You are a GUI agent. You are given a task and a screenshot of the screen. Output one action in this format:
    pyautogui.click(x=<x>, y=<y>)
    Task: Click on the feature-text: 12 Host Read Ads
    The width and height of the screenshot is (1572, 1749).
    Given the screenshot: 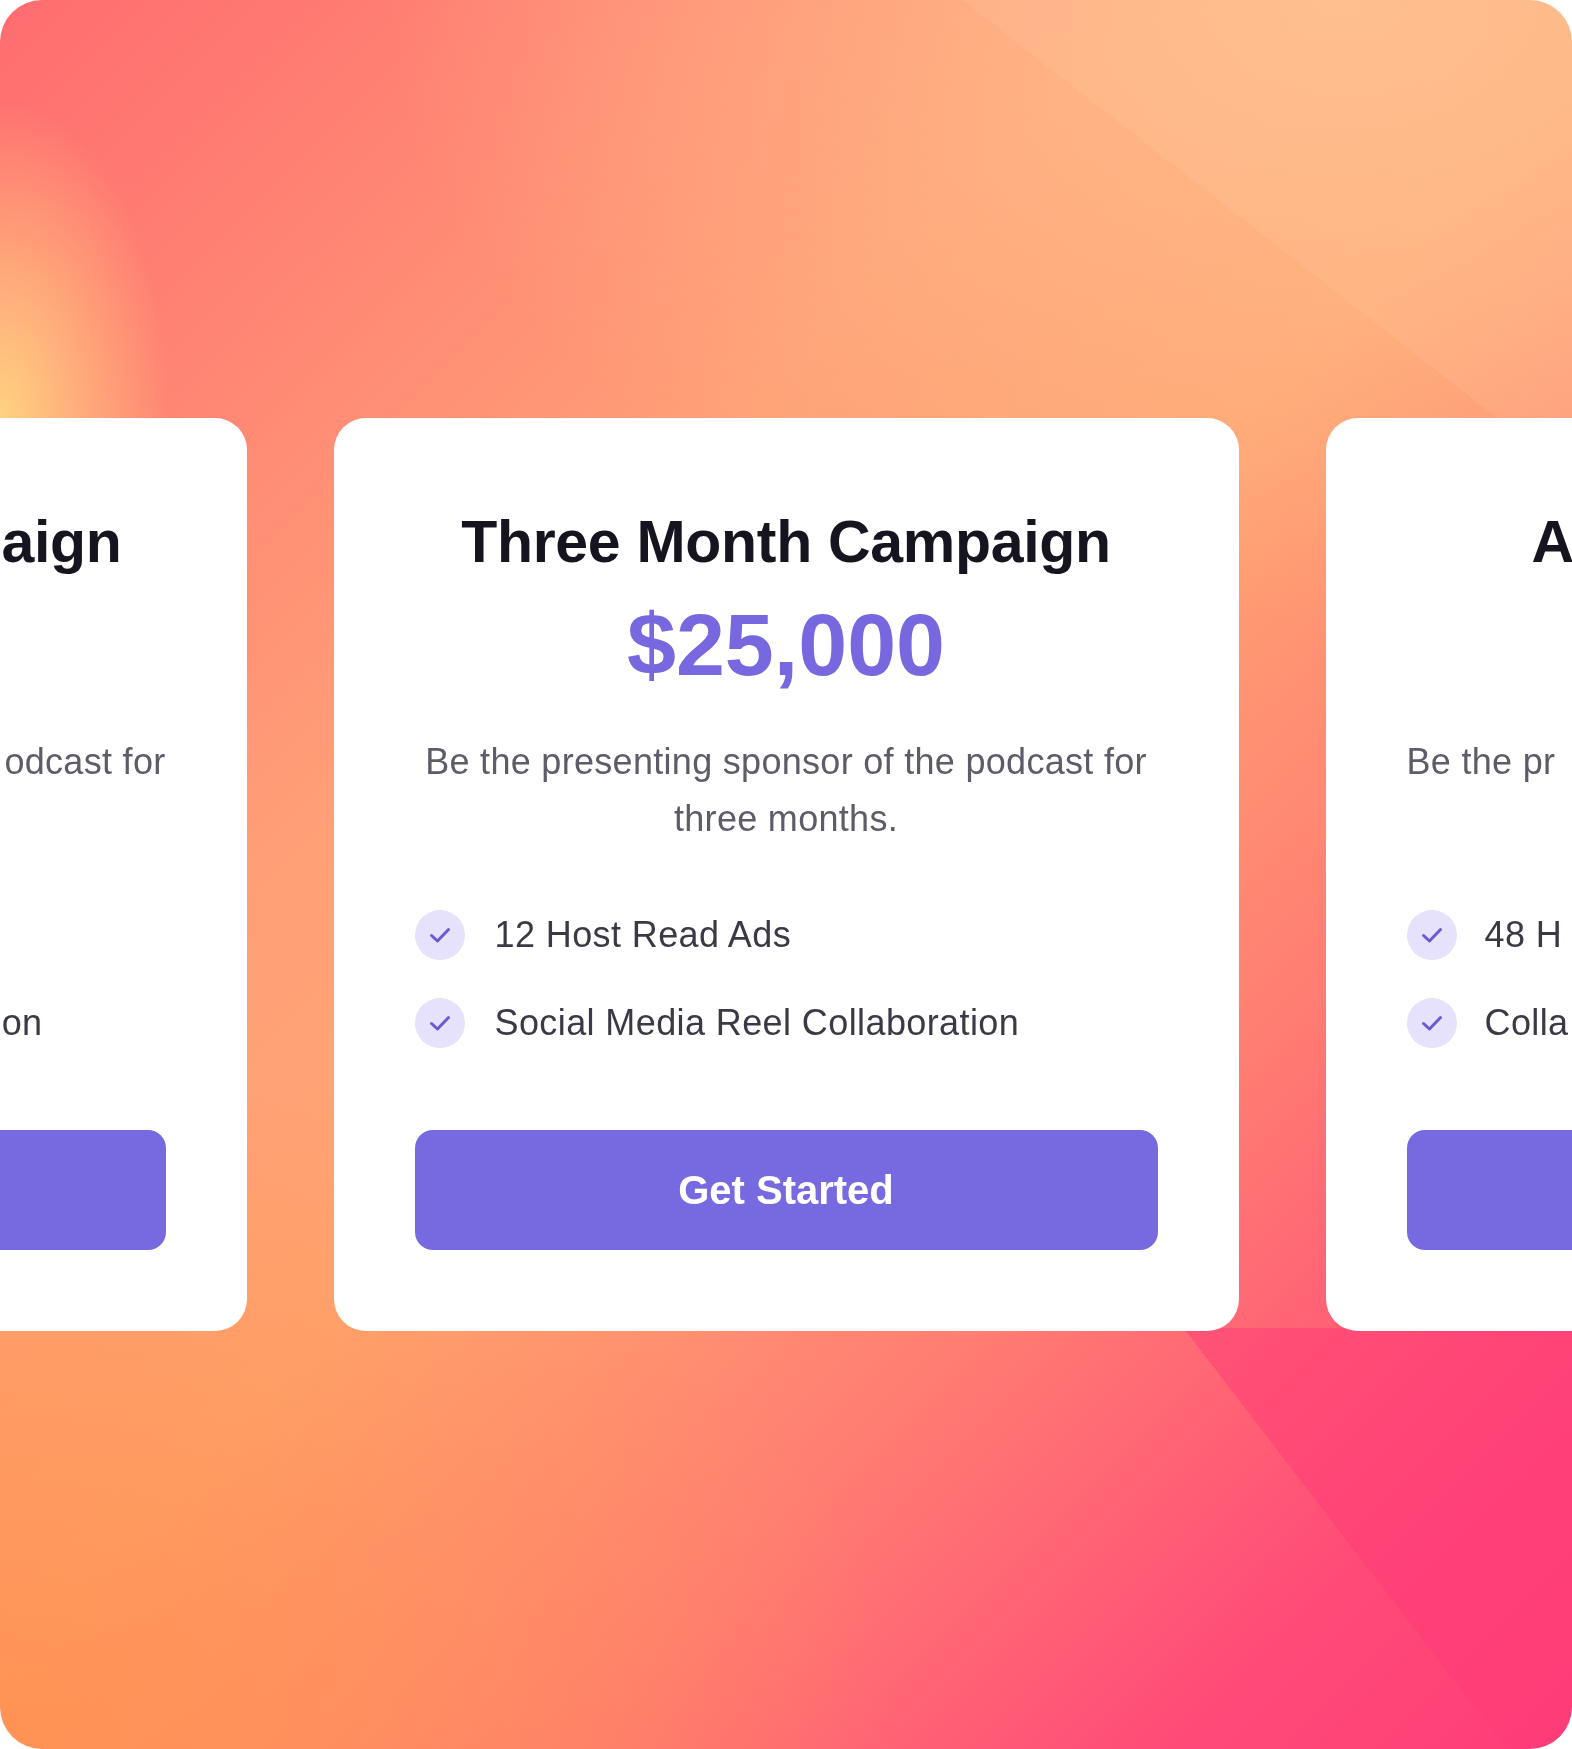 What is the action you would take?
    pyautogui.click(x=643, y=935)
    